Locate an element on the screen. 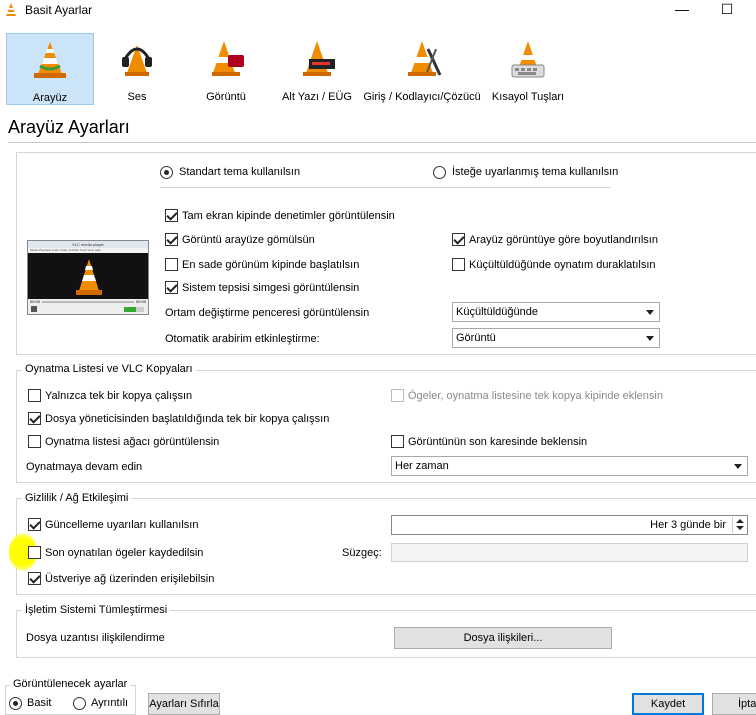  preview-time-start: 00:00 is located at coordinates (35, 301).